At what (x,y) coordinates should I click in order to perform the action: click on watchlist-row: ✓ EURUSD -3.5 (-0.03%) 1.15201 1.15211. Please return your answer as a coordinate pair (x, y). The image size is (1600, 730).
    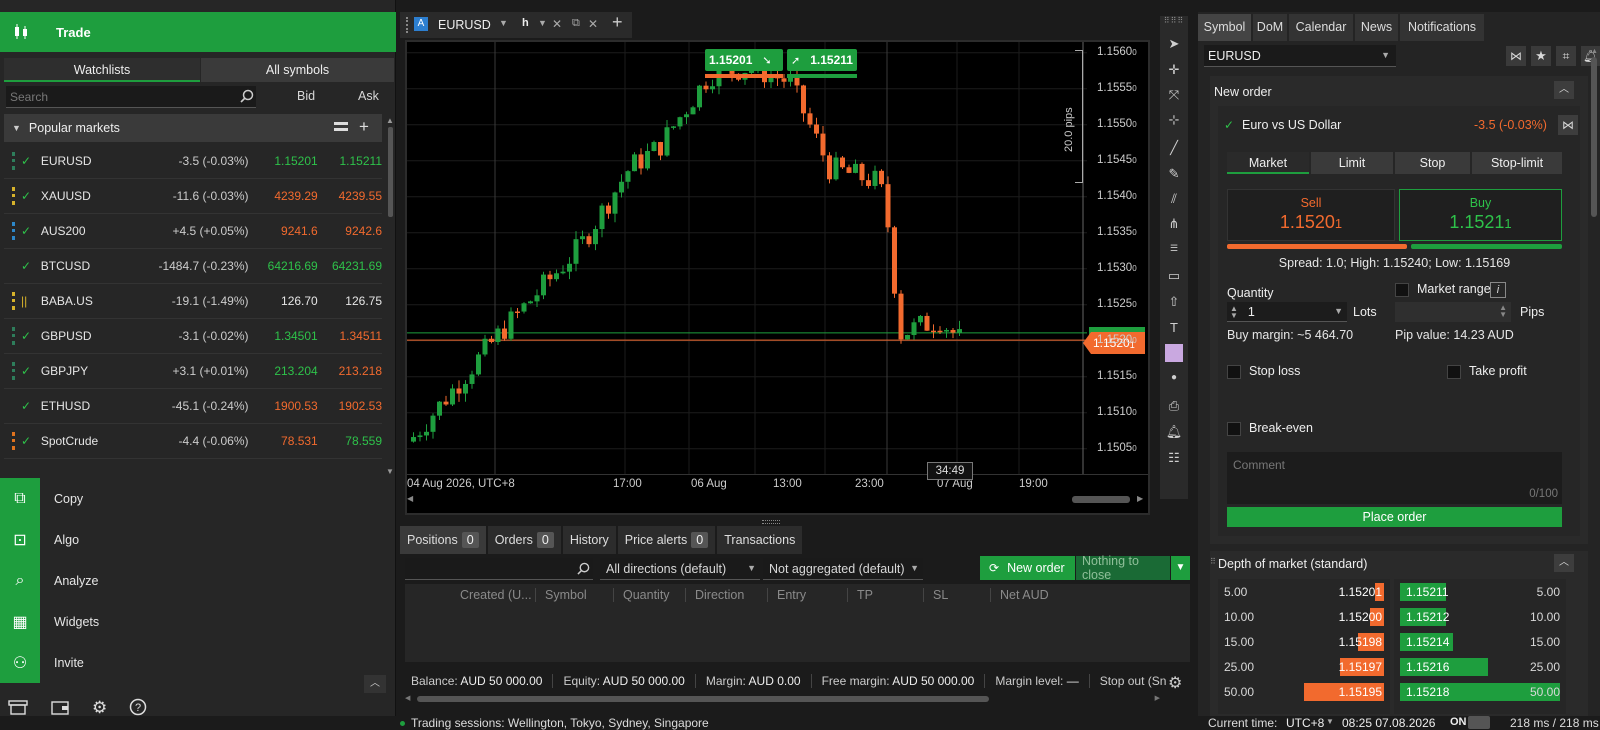
    Looking at the image, I should click on (193, 161).